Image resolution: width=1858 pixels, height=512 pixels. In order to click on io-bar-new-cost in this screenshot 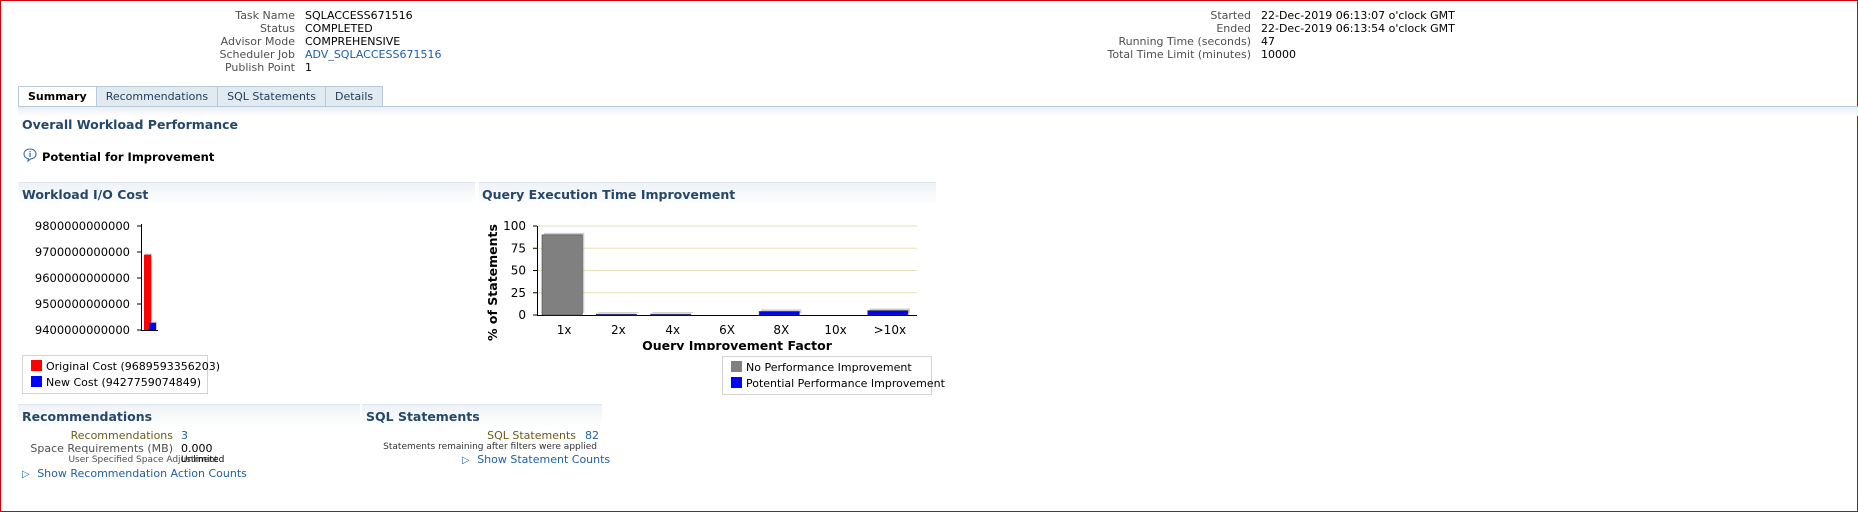, I will do `click(152, 326)`.